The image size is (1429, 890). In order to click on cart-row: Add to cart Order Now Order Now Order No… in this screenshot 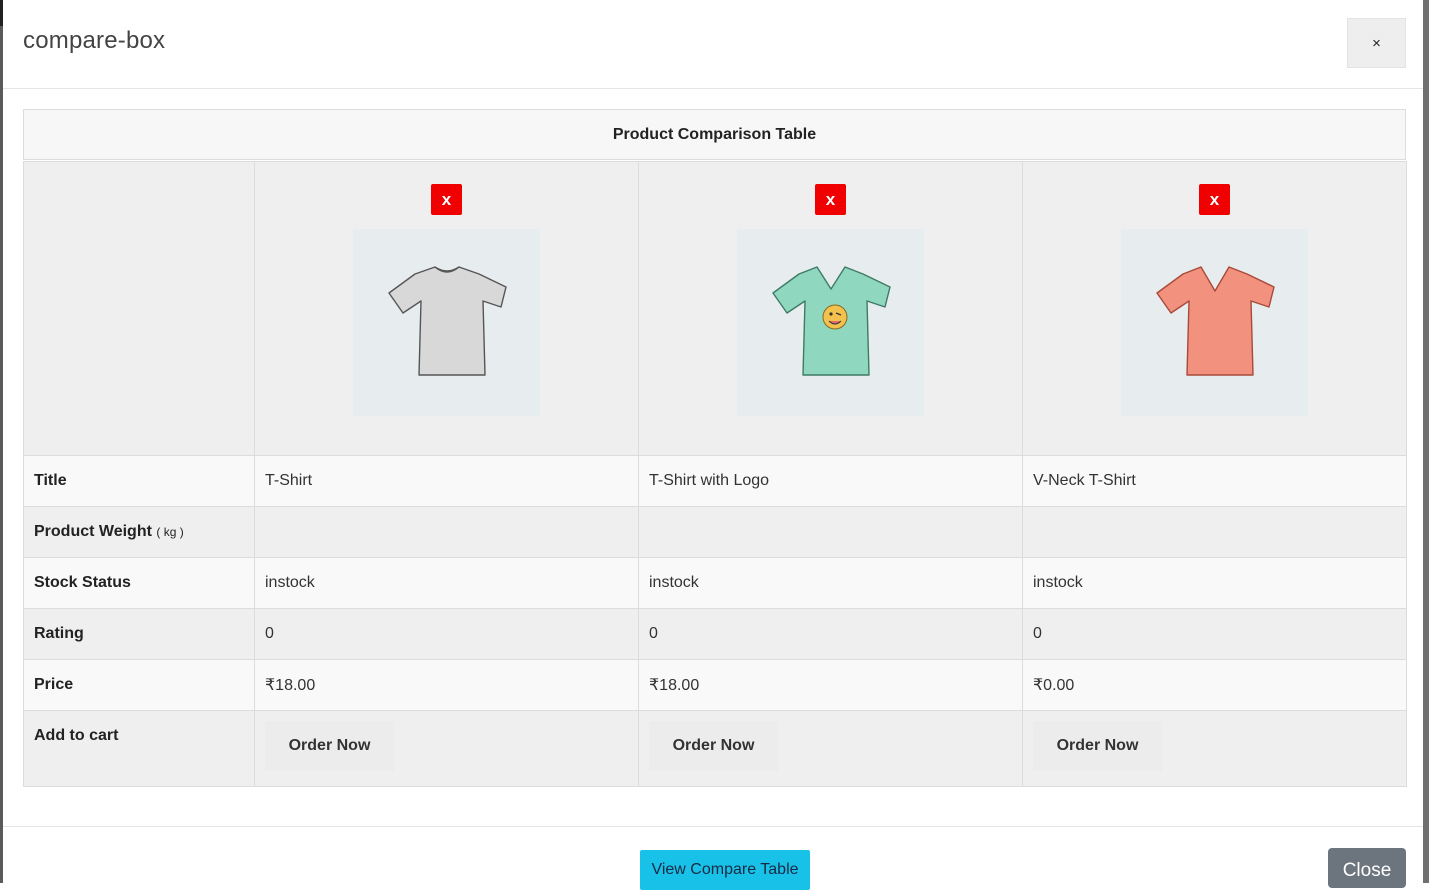, I will do `click(715, 748)`.